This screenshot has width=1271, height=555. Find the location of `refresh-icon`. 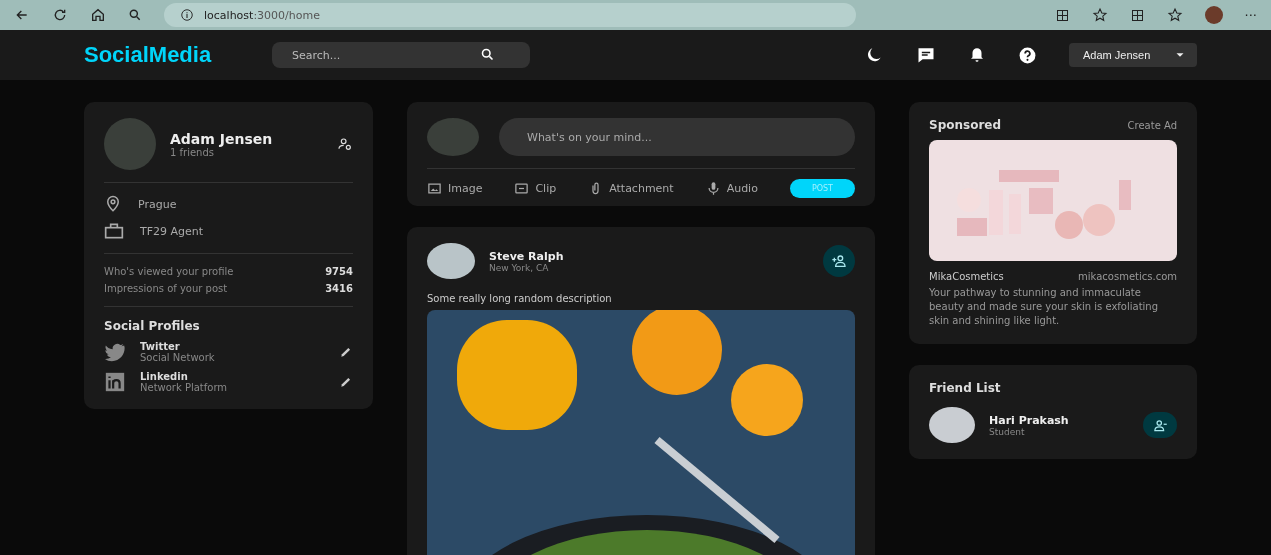

refresh-icon is located at coordinates (60, 15).